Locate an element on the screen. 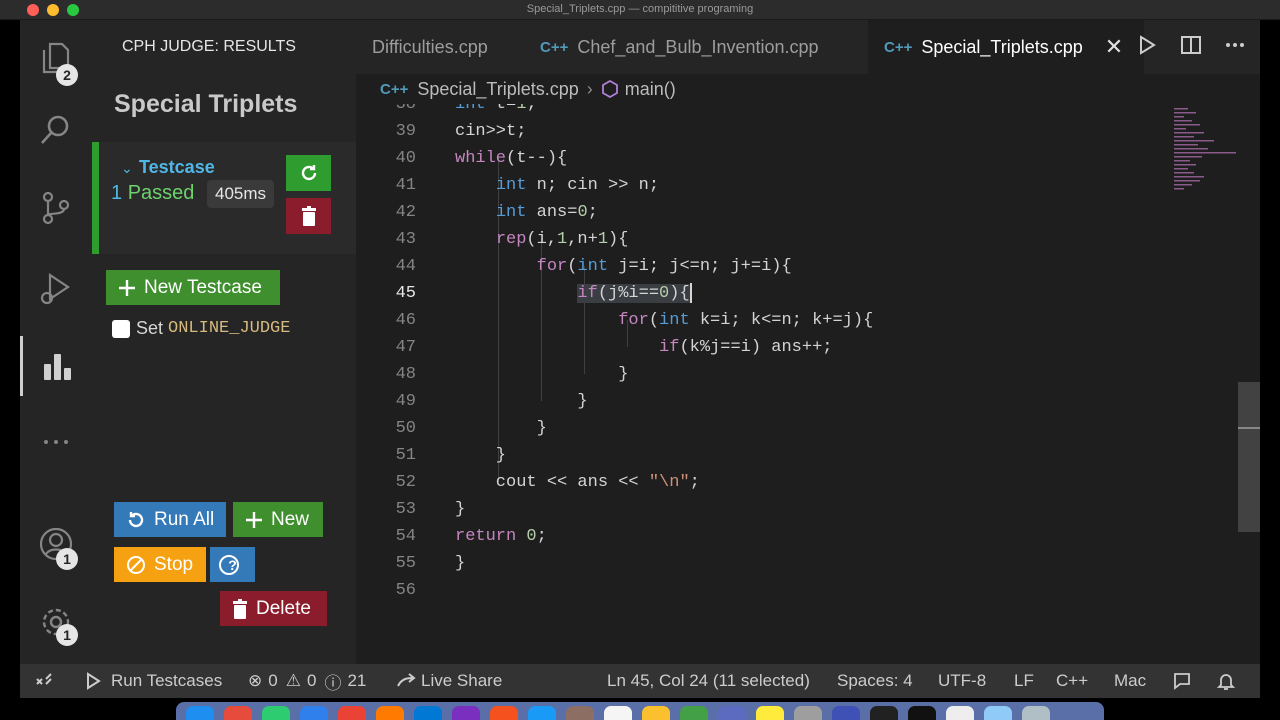 The width and height of the screenshot is (1280, 720). settings-badge: 1 is located at coordinates (67, 635).